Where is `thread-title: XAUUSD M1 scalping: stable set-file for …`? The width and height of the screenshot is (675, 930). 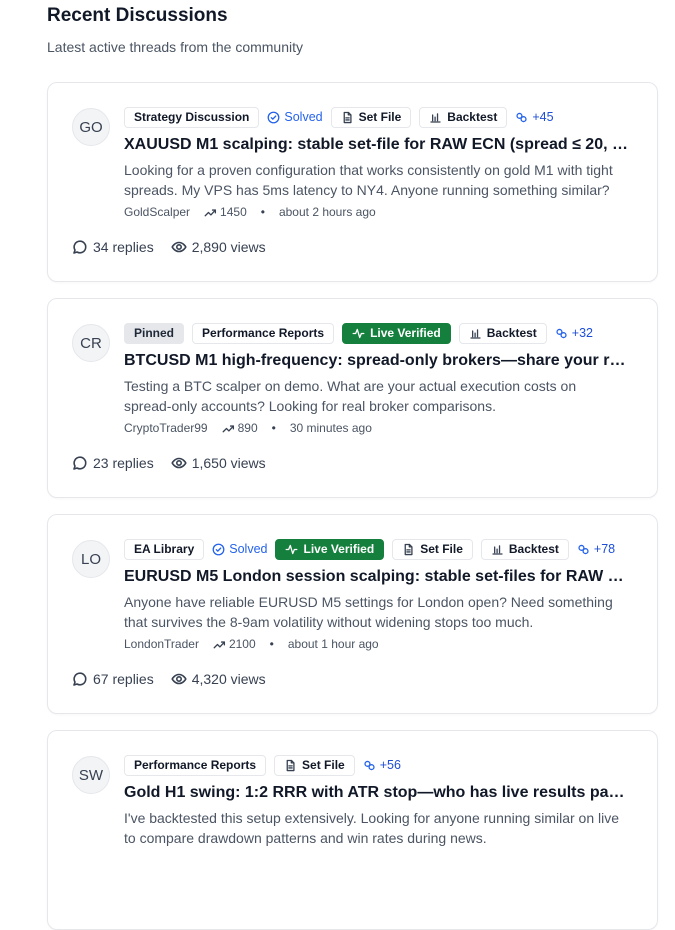 thread-title: XAUUSD M1 scalping: stable set-file for … is located at coordinates (377, 145).